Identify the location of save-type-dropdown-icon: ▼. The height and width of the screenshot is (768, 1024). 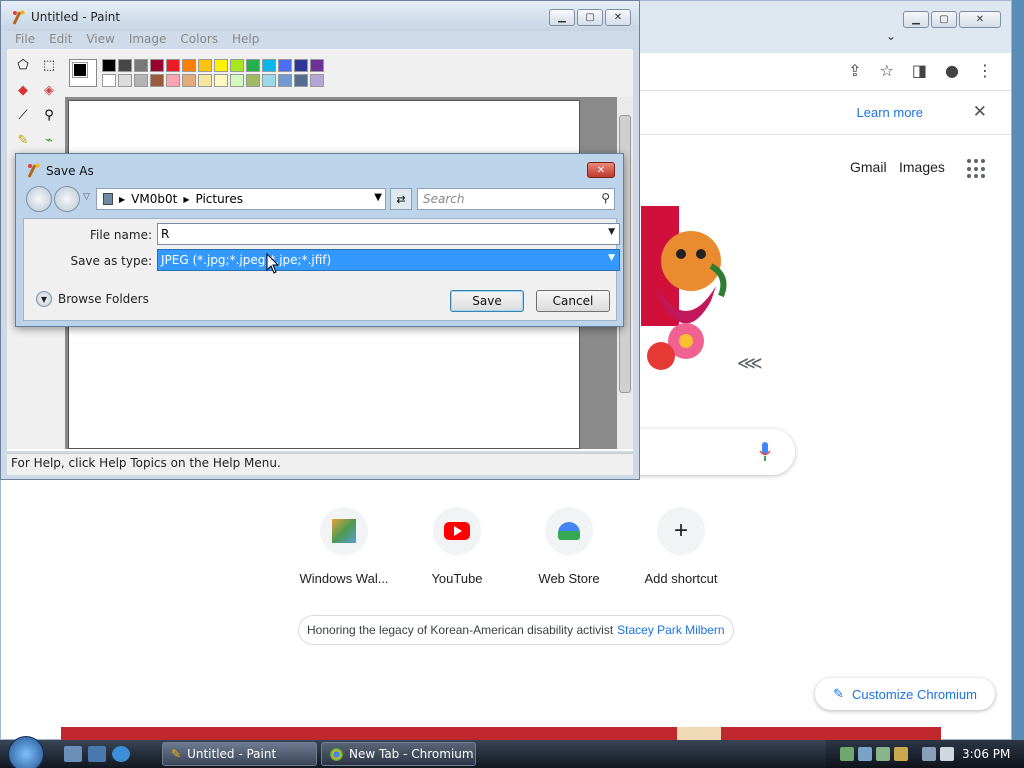
(611, 258).